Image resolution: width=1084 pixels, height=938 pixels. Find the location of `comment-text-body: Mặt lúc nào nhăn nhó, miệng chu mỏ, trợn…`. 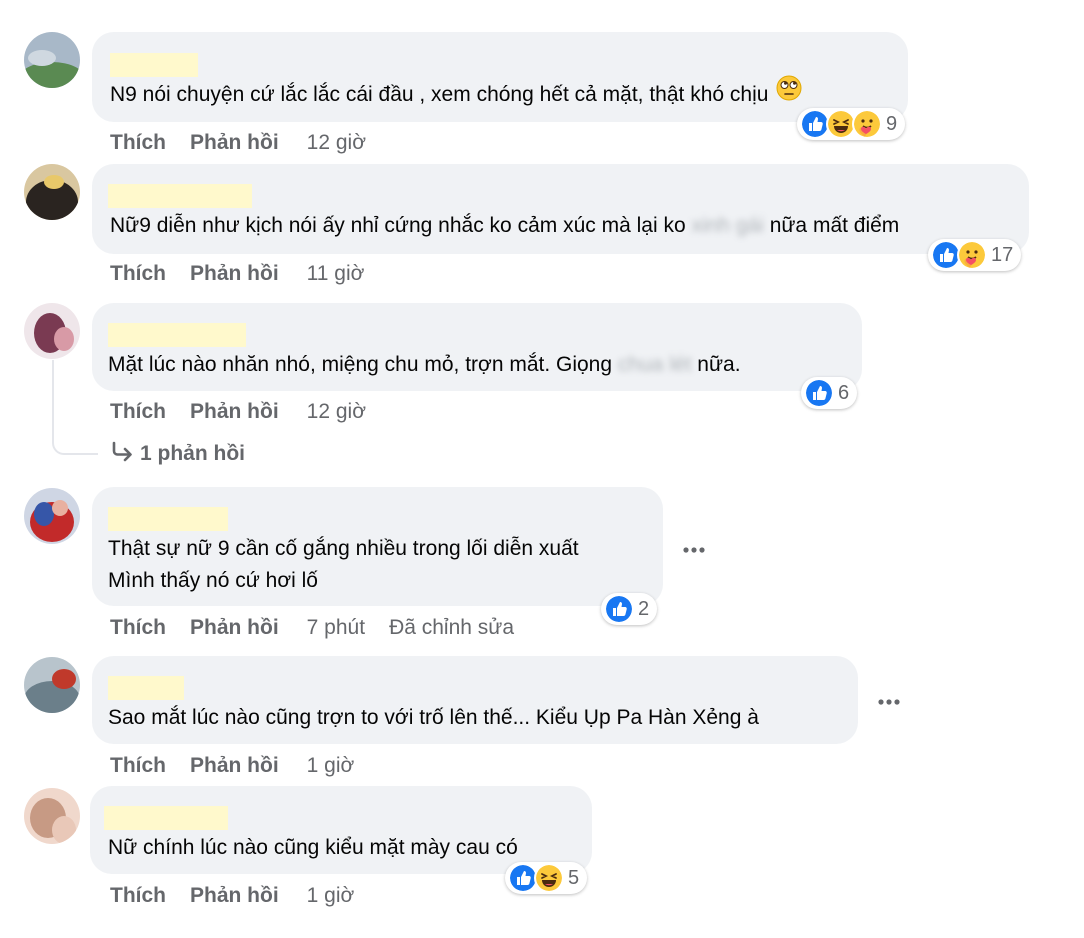

comment-text-body: Mặt lúc nào nhăn nhó, miệng chu mỏ, trợn… is located at coordinates (363, 364).